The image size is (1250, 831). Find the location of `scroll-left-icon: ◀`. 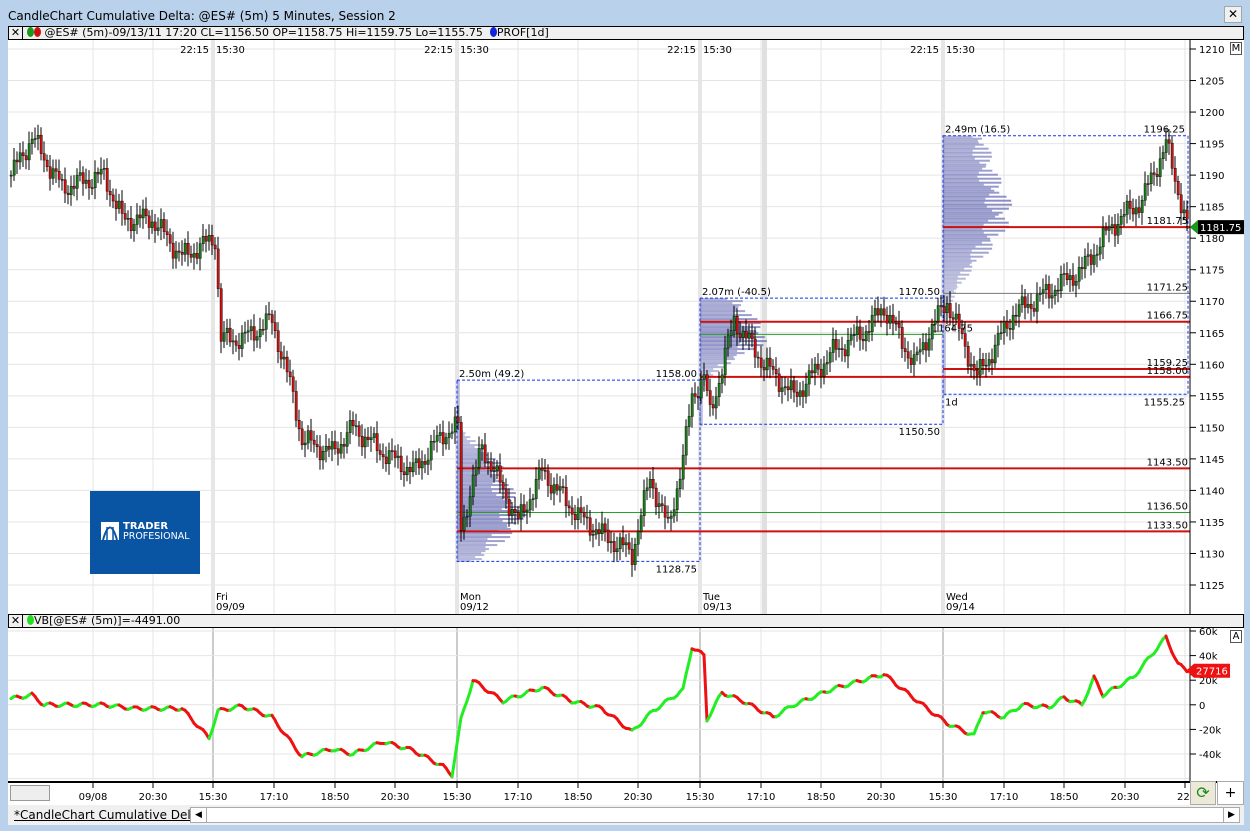

scroll-left-icon: ◀ is located at coordinates (199, 815).